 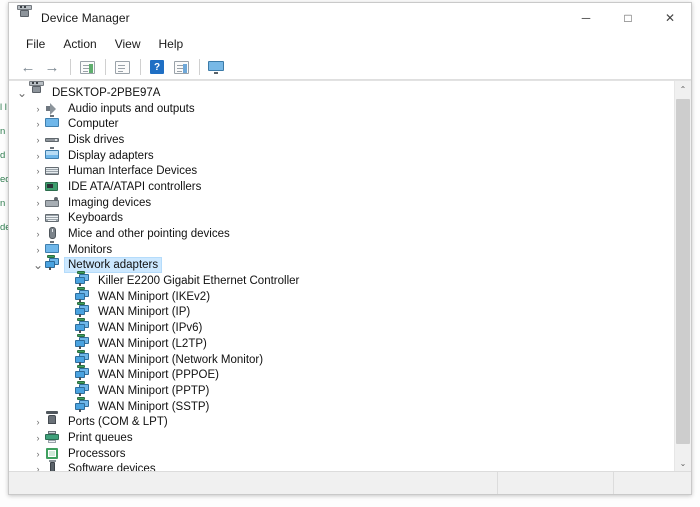 I want to click on display-adapter-icon, so click(x=53, y=154).